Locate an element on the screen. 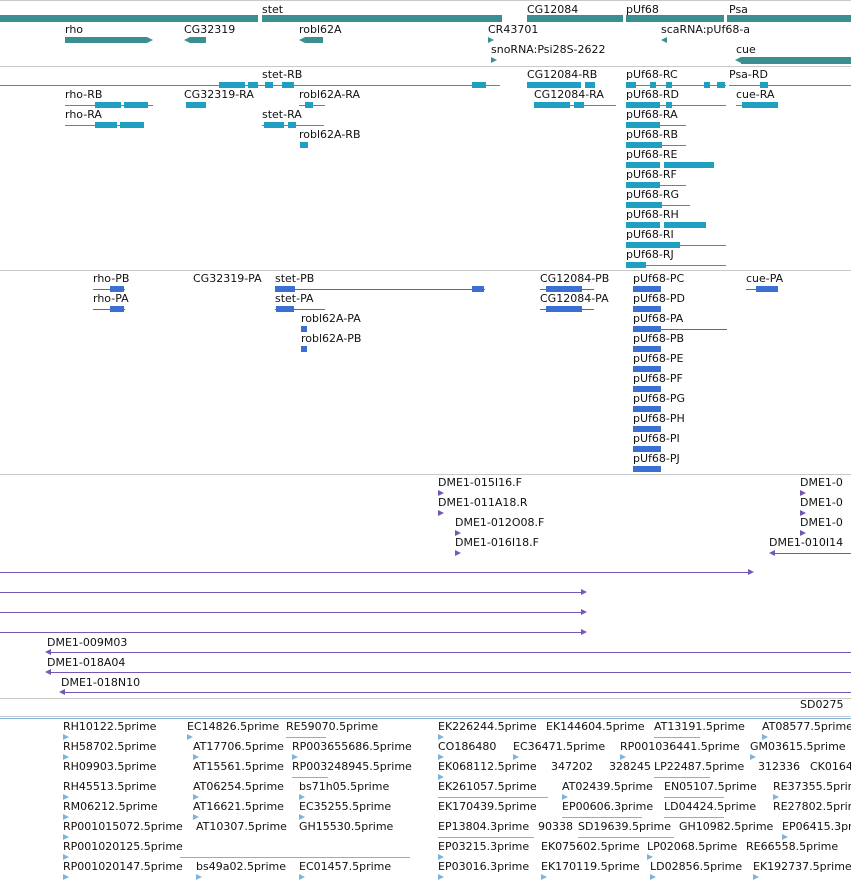  gene-bar-psa is located at coordinates (789, 18).